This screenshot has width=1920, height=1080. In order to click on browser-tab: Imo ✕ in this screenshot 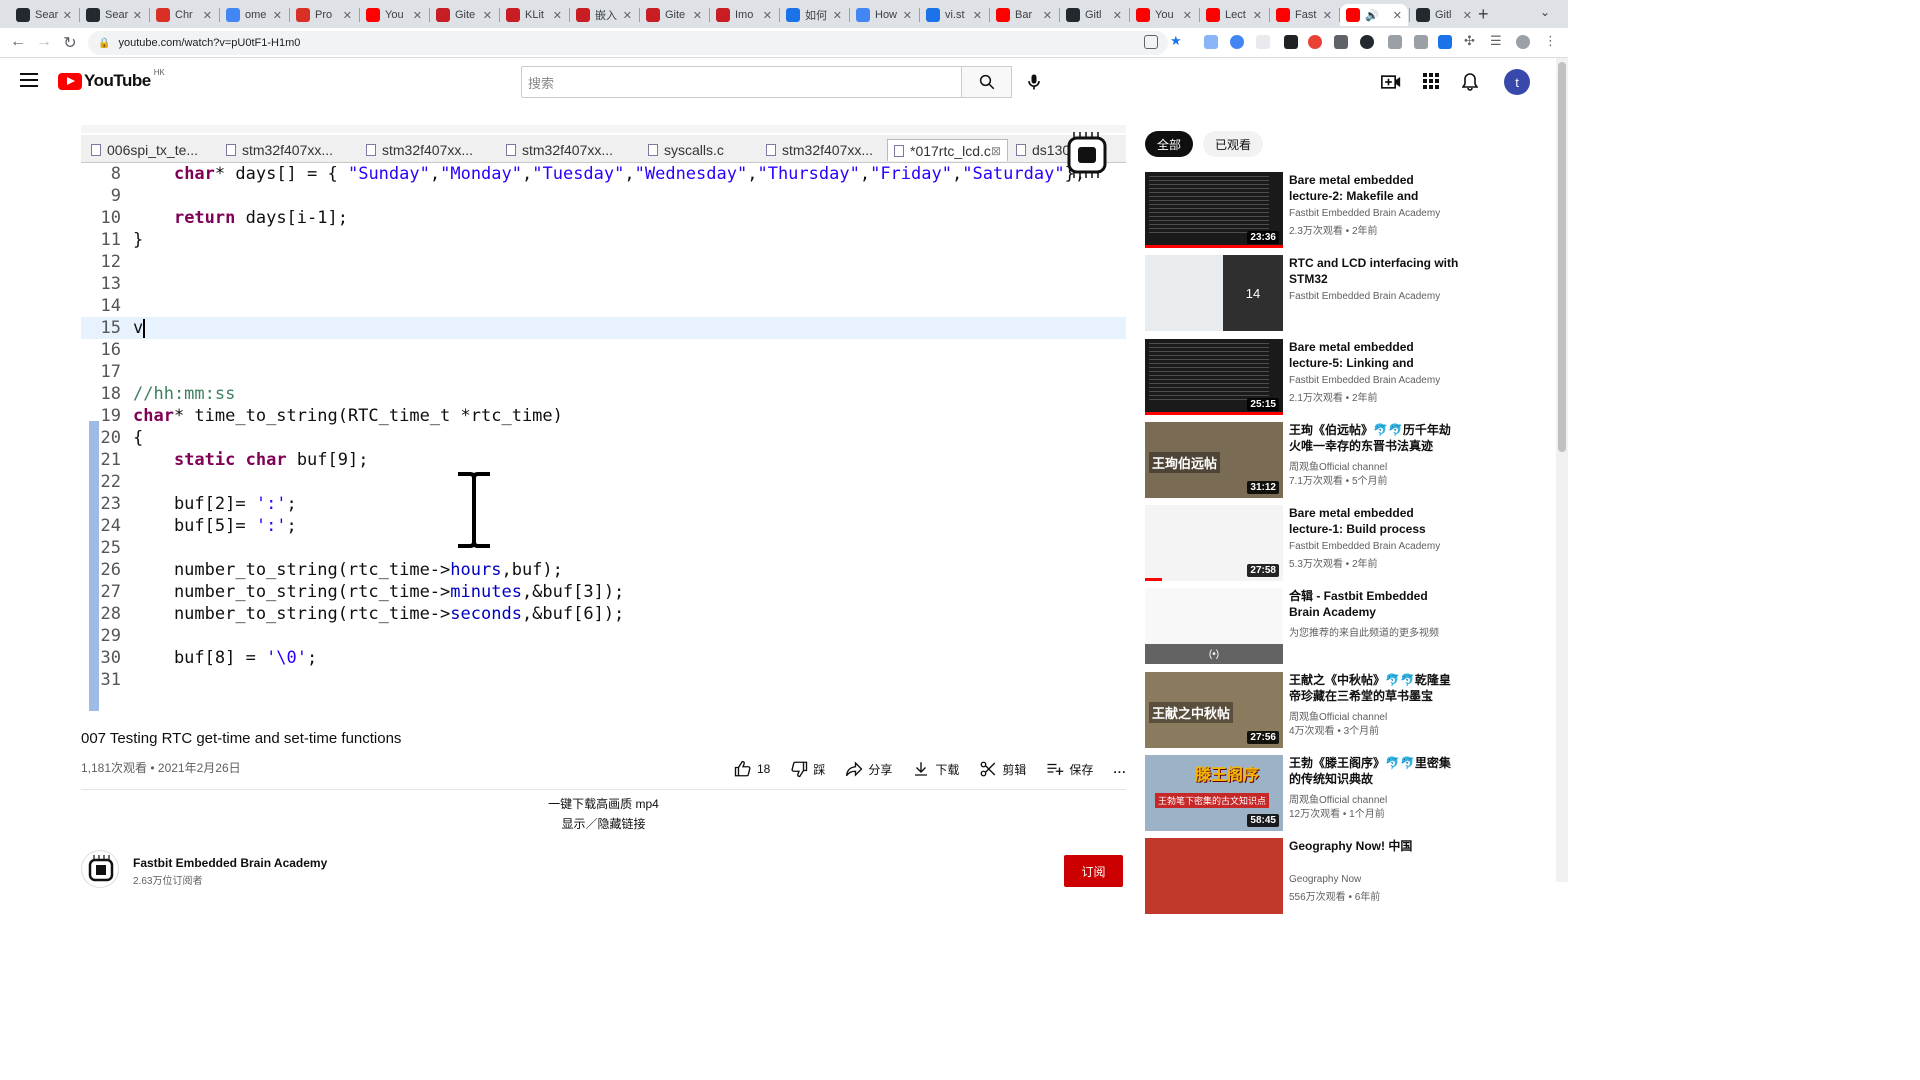, I will do `click(744, 15)`.